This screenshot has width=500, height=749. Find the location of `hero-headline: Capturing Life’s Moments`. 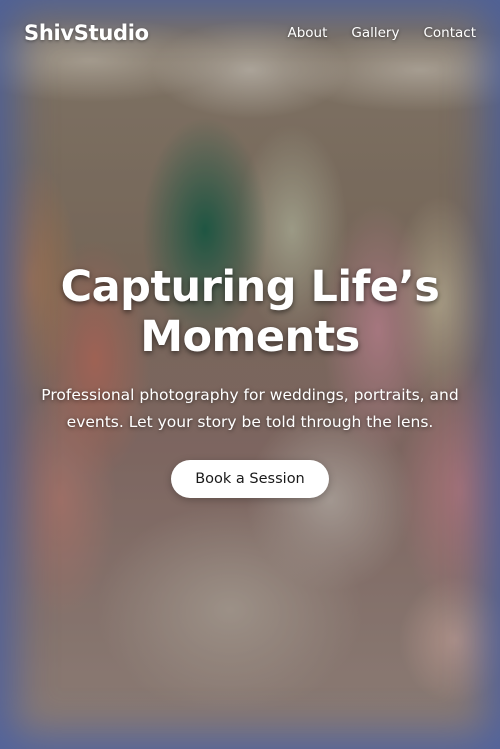

hero-headline: Capturing Life’s Moments is located at coordinates (250, 312).